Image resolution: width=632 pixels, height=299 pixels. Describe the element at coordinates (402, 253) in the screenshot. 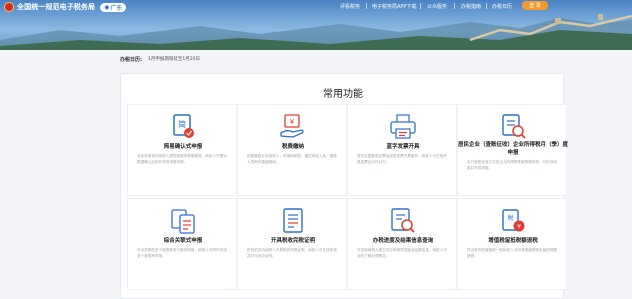

I see `tile-description: 可查询纳税人提交的办税事项进度及结果信息，纳税人可及时了解办理情况。` at that location.